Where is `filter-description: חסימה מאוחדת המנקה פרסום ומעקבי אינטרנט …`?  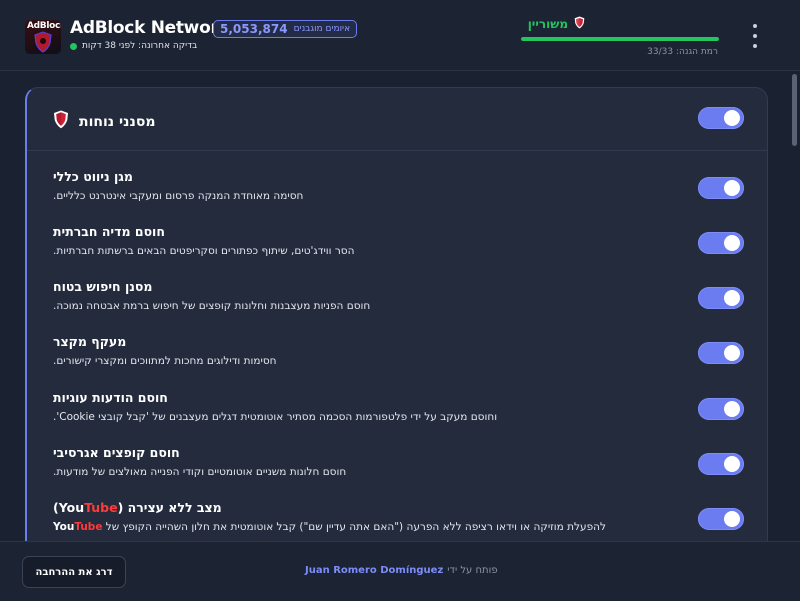
filter-description: חסימה מאוחדת המנקה פרסום ומעקבי אינטרנט … is located at coordinates (178, 196).